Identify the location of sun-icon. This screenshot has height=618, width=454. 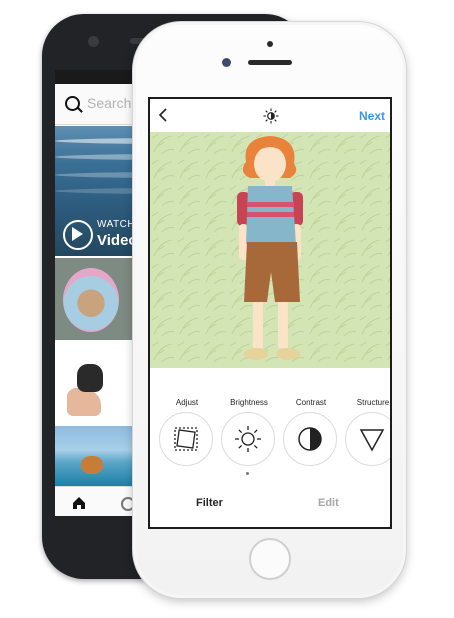
(248, 439).